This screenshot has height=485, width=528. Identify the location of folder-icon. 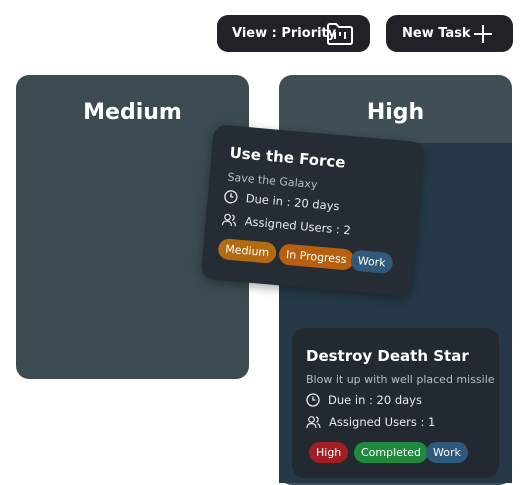
(340, 33).